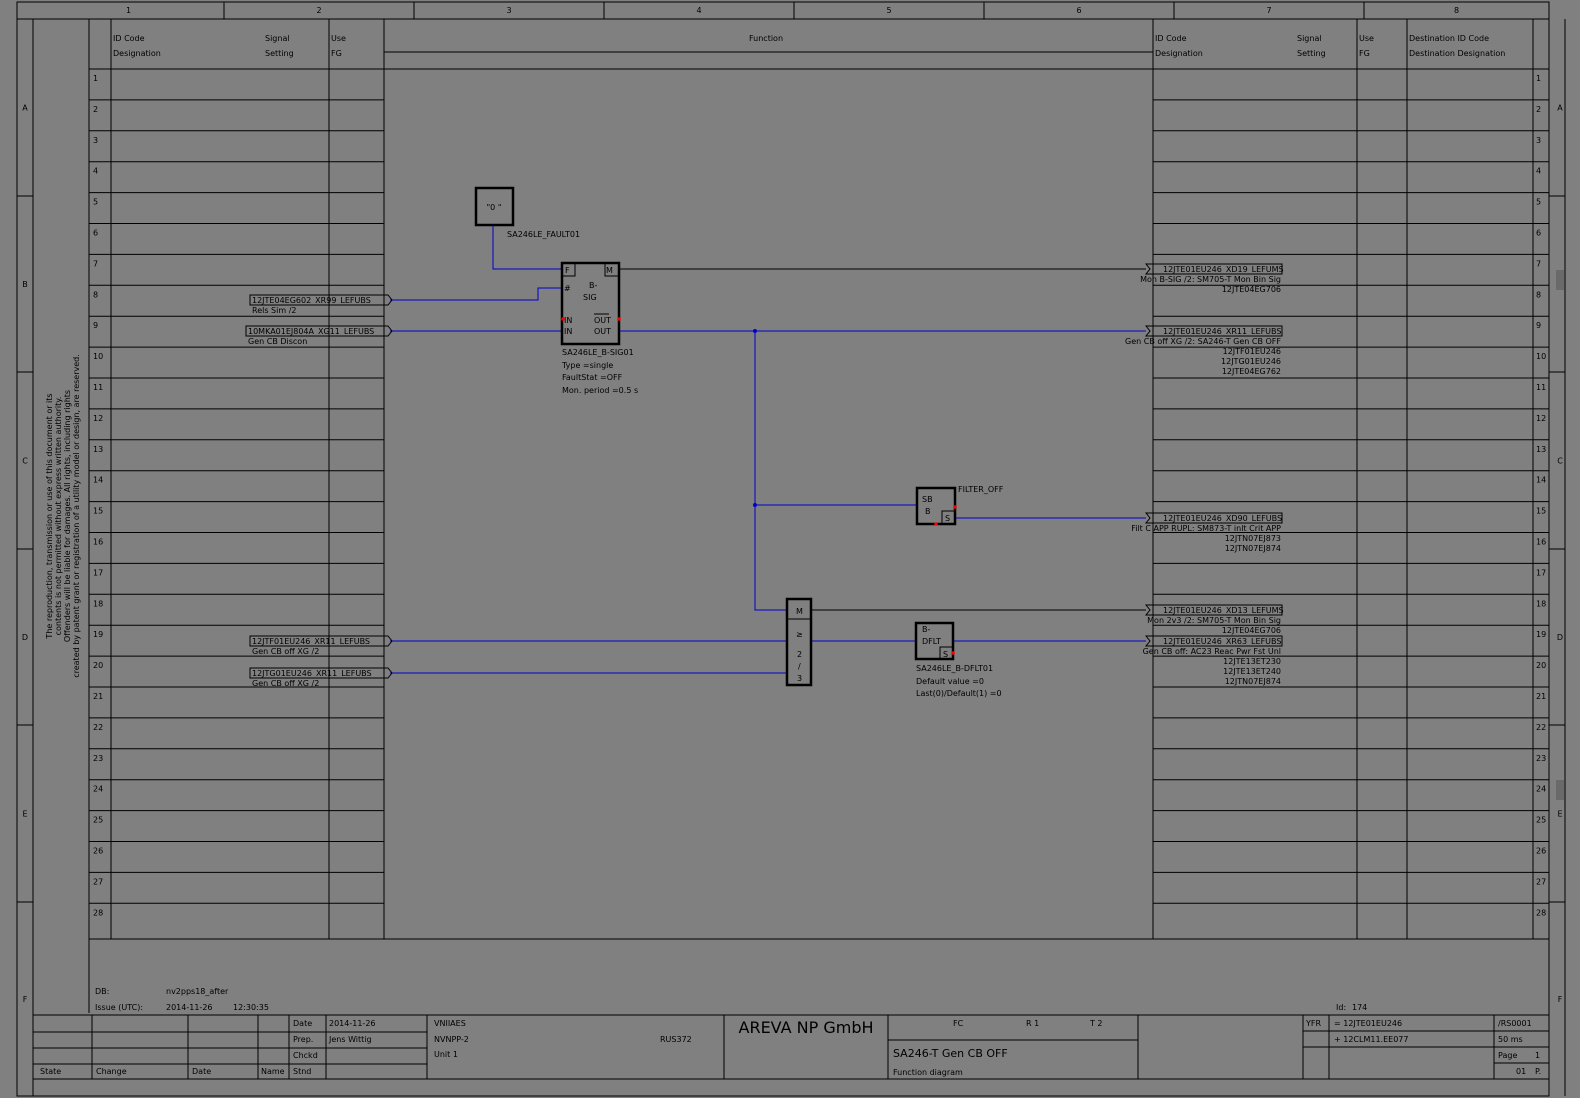 This screenshot has height=1098, width=1580. I want to click on id-value: 174, so click(1359, 1007).